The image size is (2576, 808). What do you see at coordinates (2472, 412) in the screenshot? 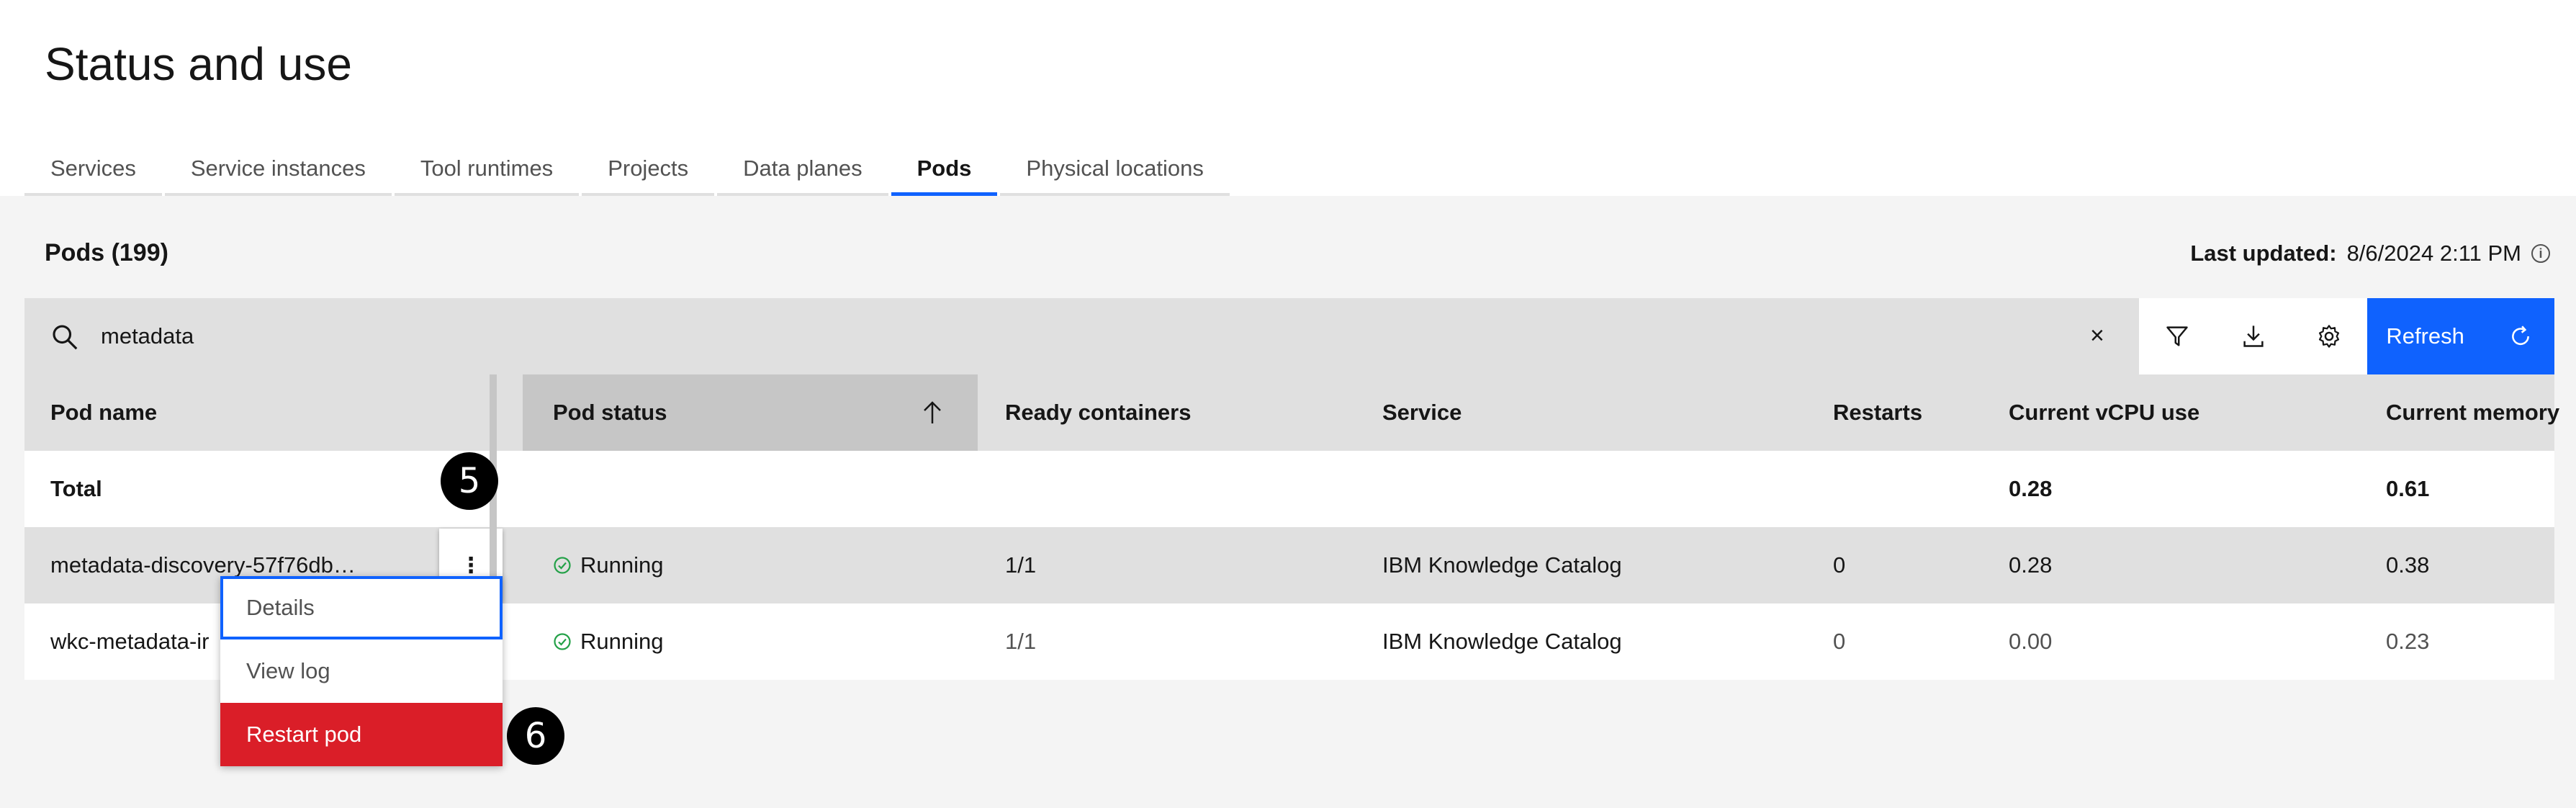
I see `column-header-memory: Current memory` at bounding box center [2472, 412].